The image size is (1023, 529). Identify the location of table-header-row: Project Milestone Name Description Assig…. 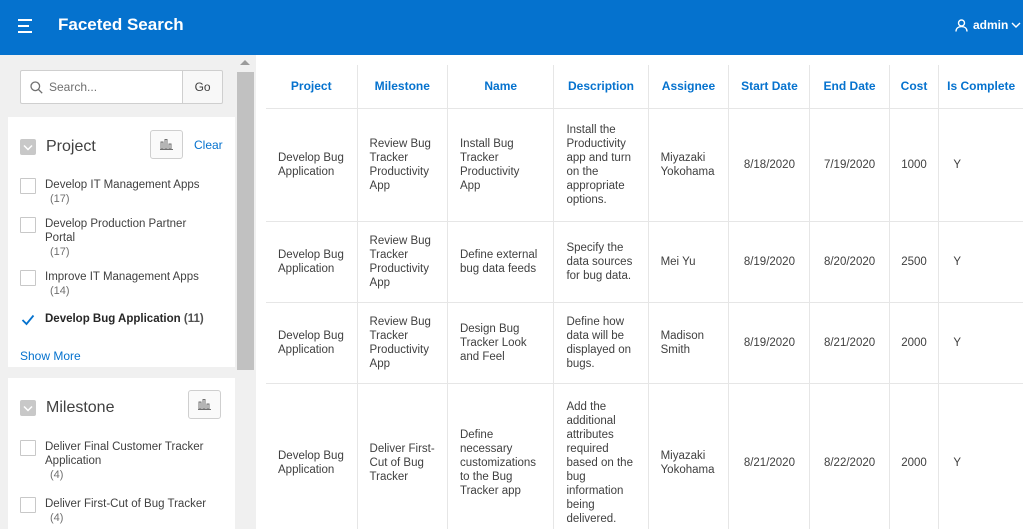
(644, 87).